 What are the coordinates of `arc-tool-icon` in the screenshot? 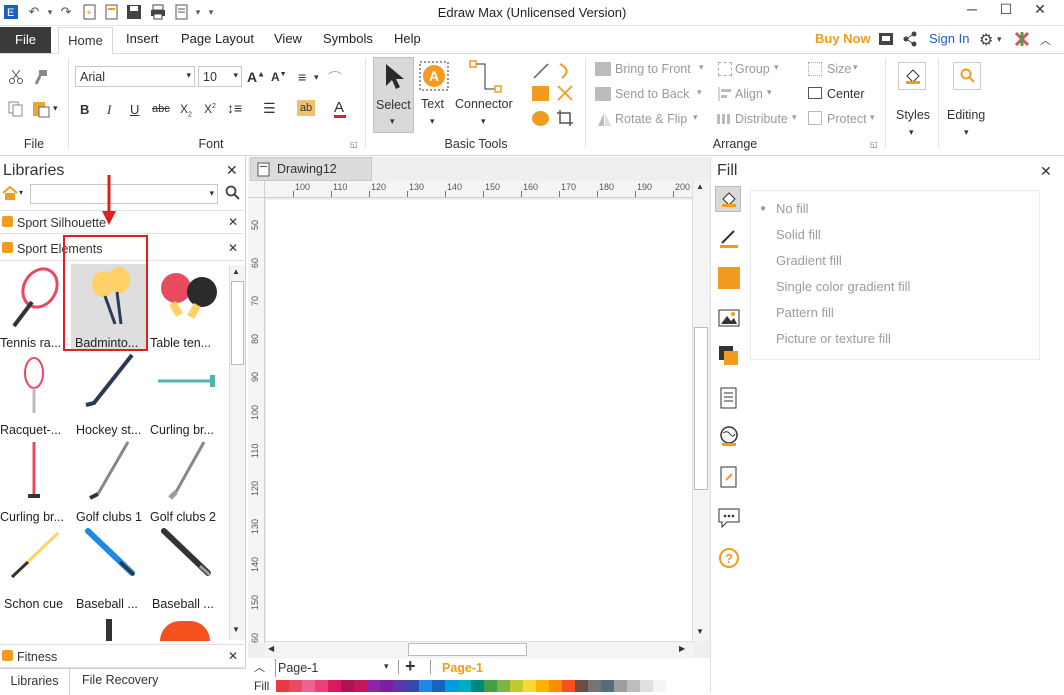 It's located at (565, 72).